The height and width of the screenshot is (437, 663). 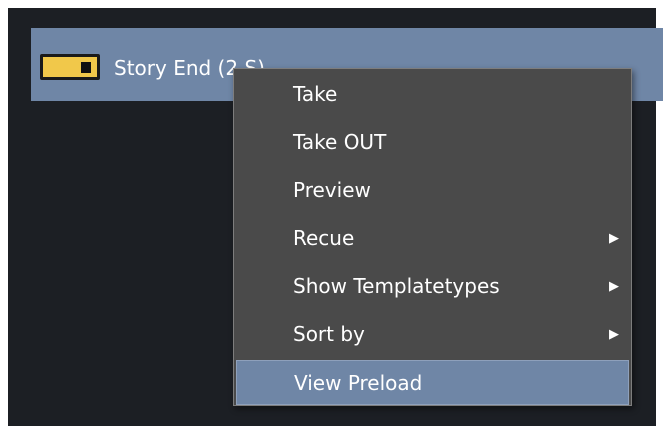 I want to click on menu-item-sort-by: Sort by ▶, so click(x=432, y=334).